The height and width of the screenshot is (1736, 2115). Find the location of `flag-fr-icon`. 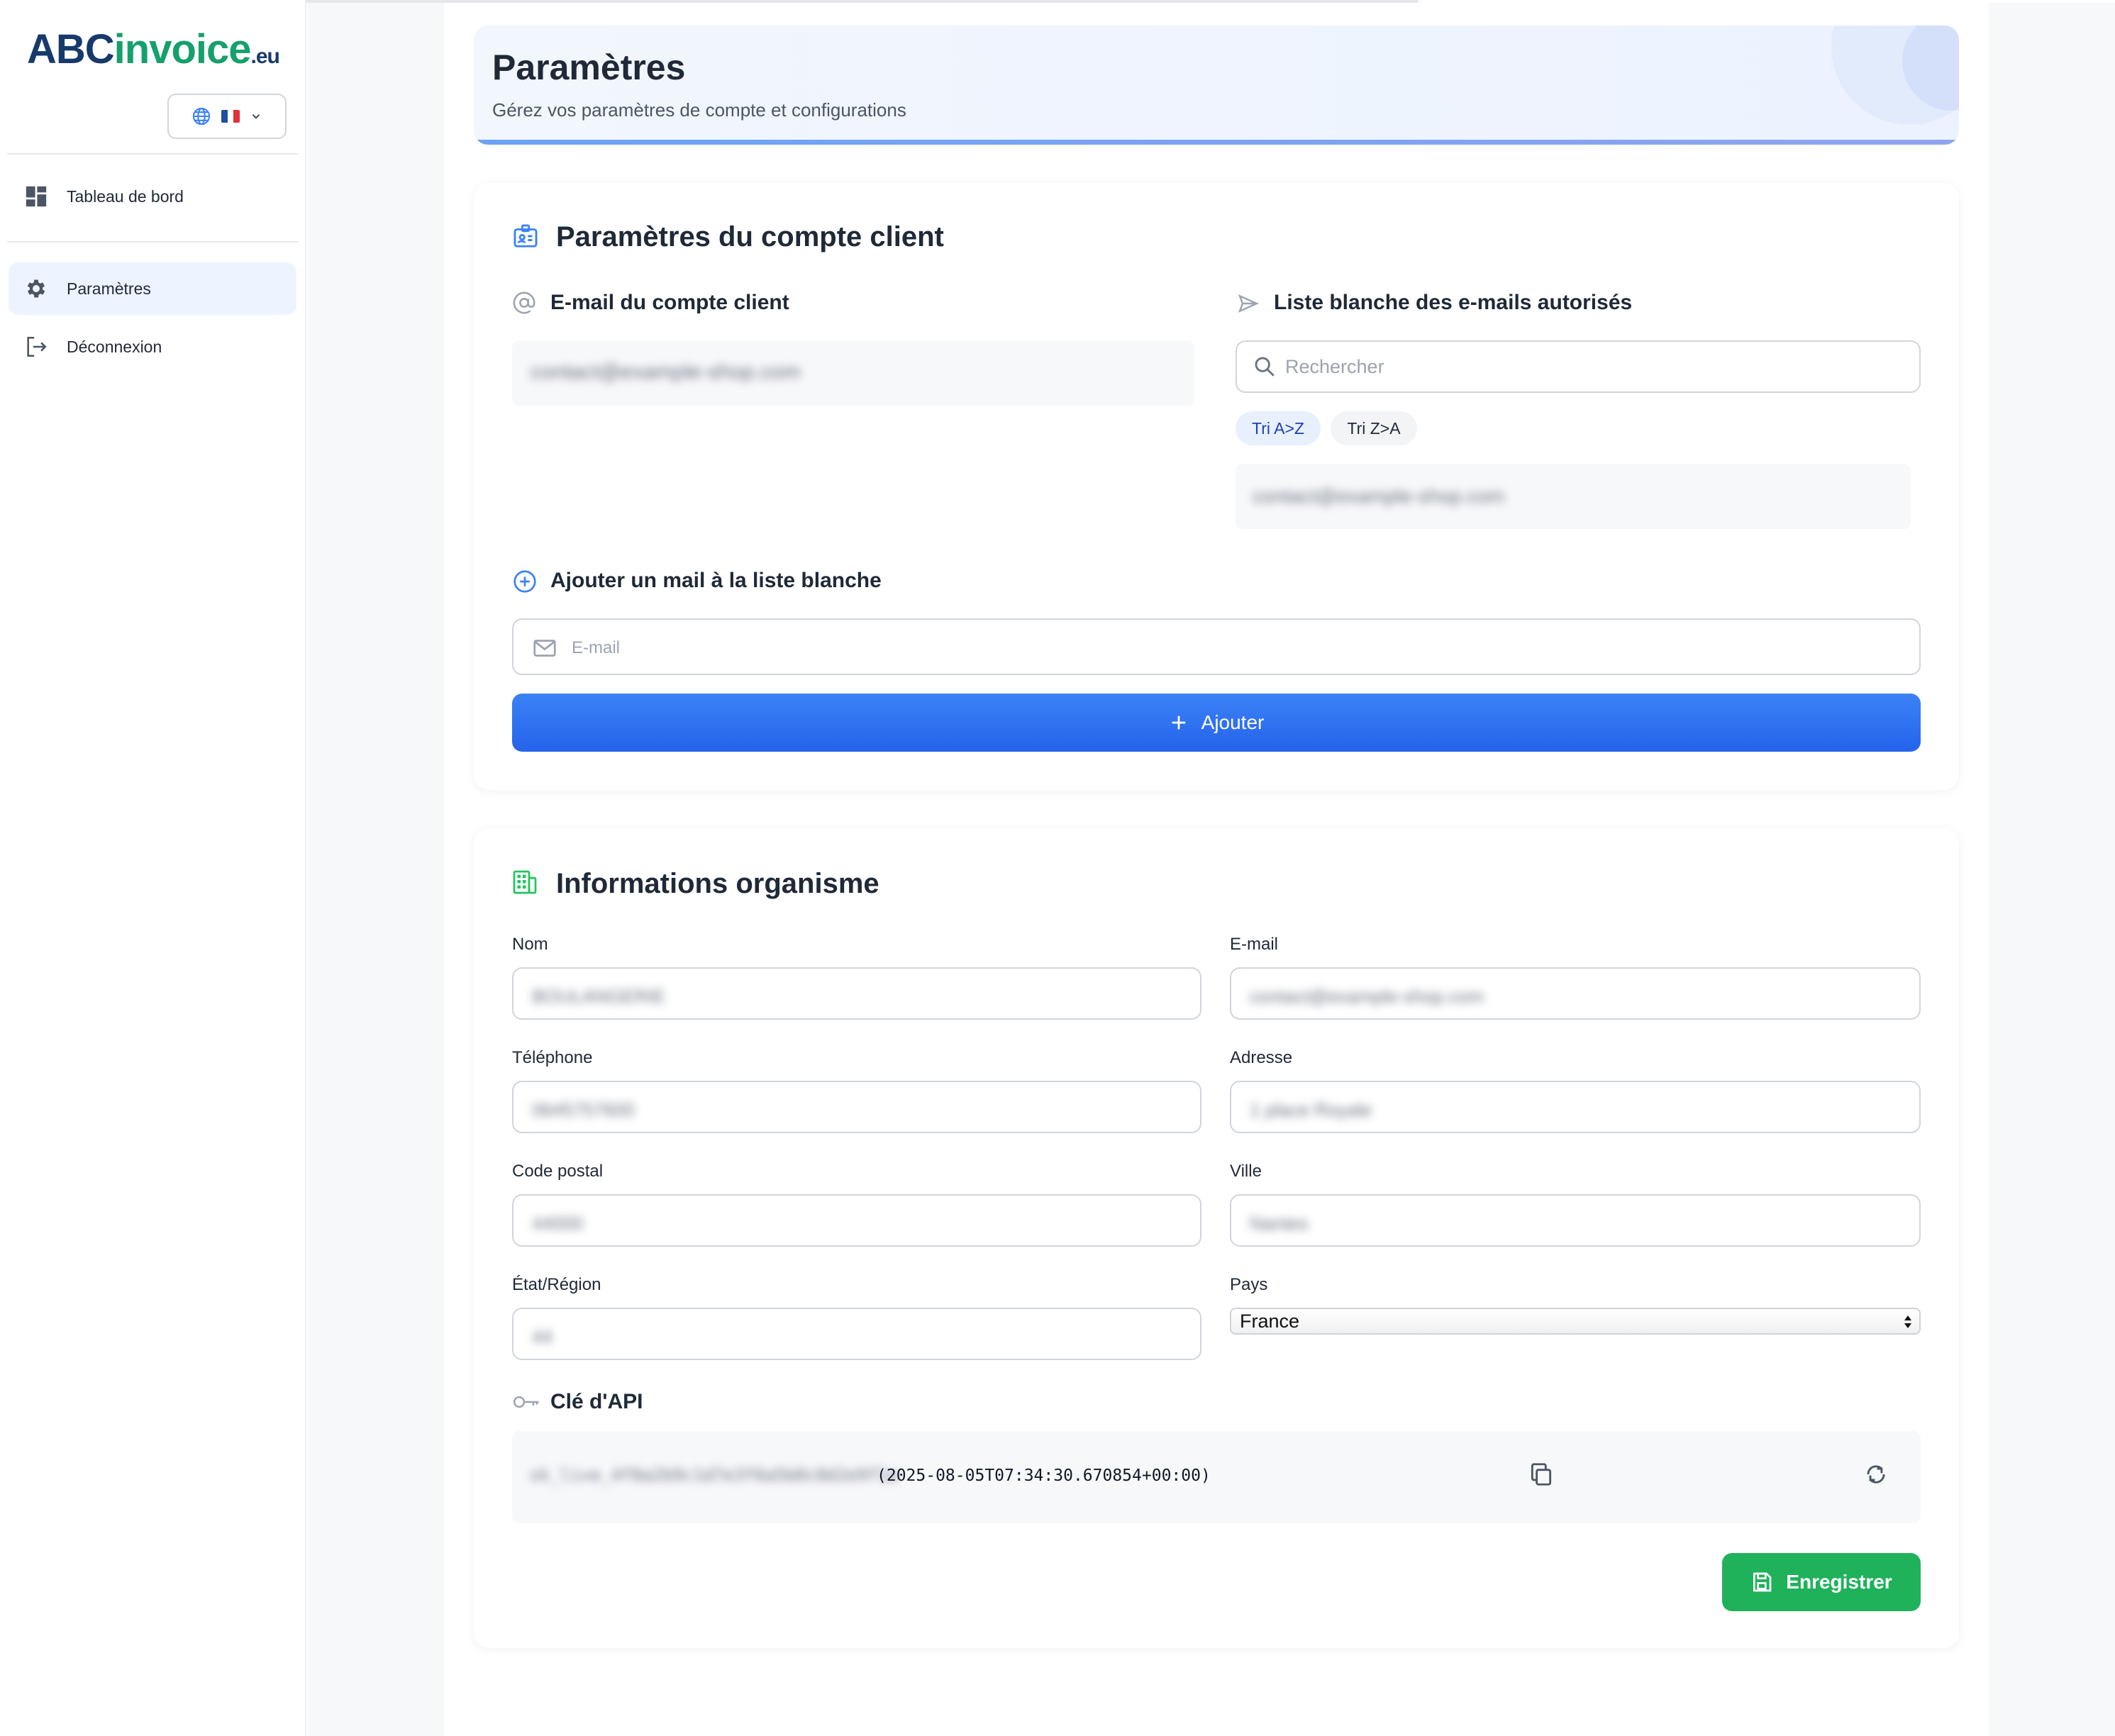

flag-fr-icon is located at coordinates (231, 116).